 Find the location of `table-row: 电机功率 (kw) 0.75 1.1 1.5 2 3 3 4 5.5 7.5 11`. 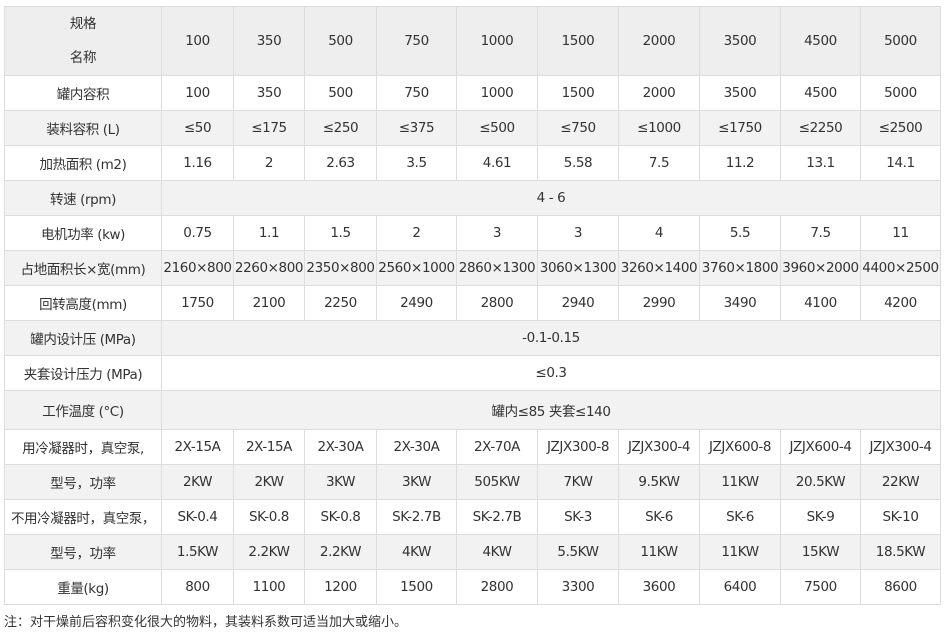

table-row: 电机功率 (kw) 0.75 1.1 1.5 2 3 3 4 5.5 7.5 11 is located at coordinates (472, 233).